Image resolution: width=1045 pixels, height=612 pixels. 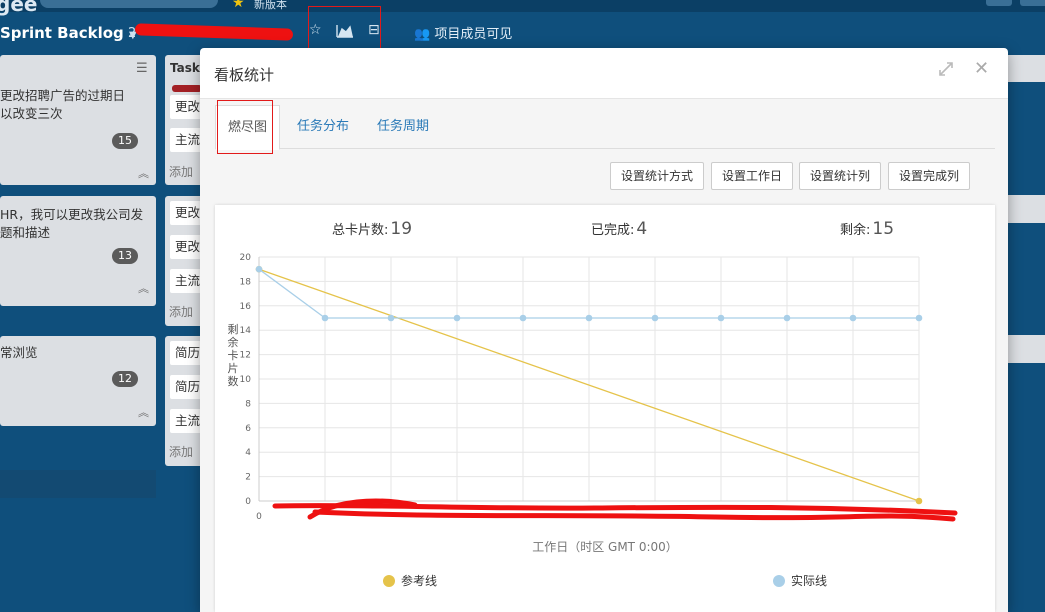 What do you see at coordinates (246, 307) in the screenshot?
I see `y-tick-label: 16` at bounding box center [246, 307].